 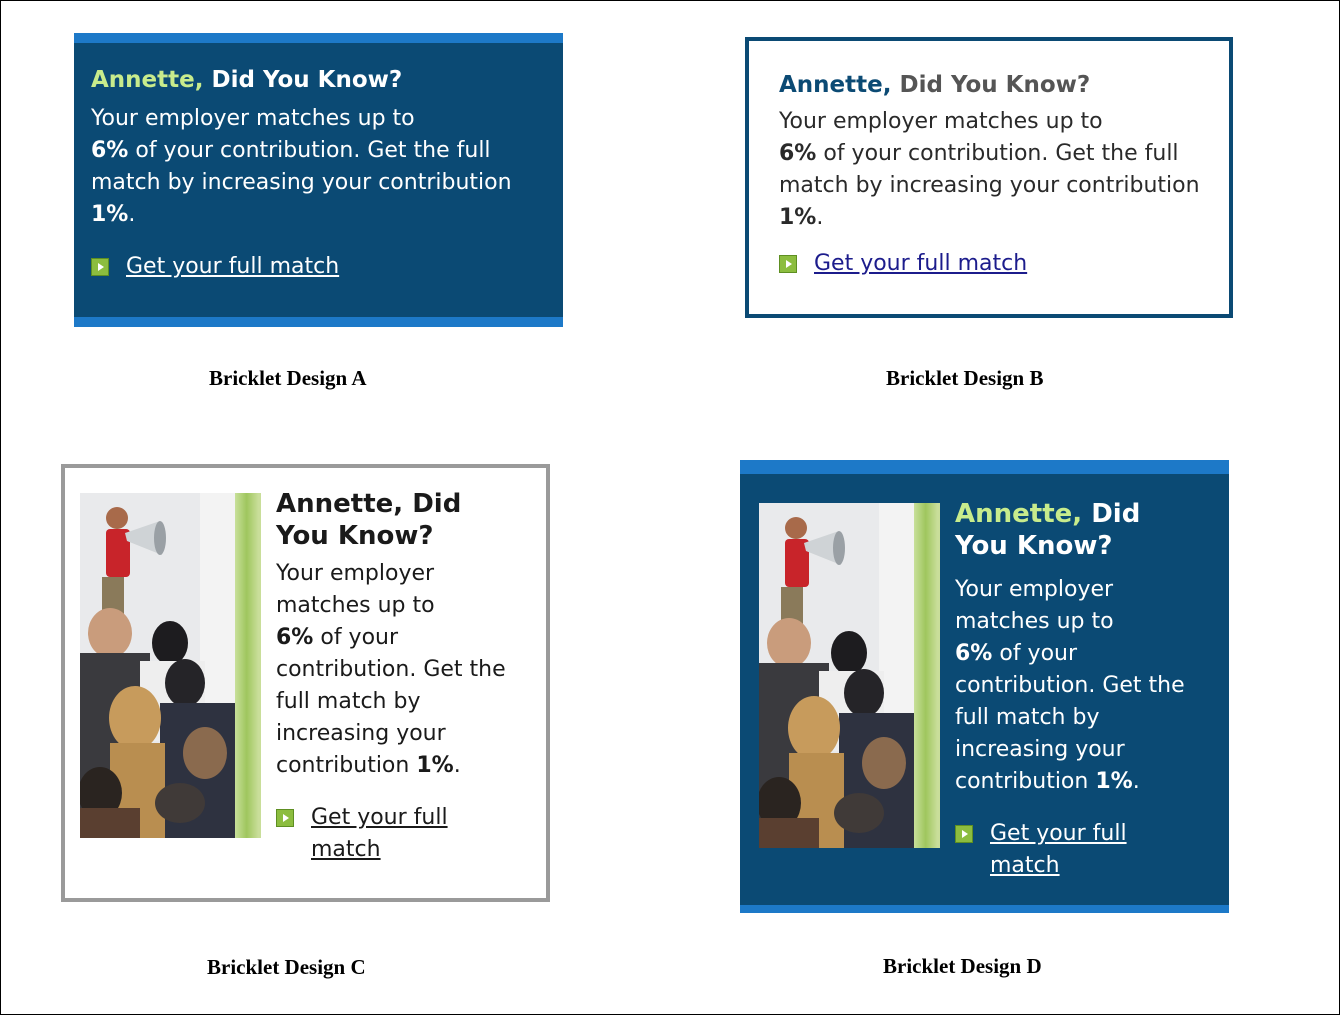 What do you see at coordinates (965, 378) in the screenshot?
I see `caption-design-b: Bricklet Design B` at bounding box center [965, 378].